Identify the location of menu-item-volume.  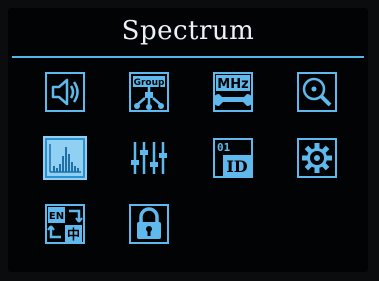
(65, 92).